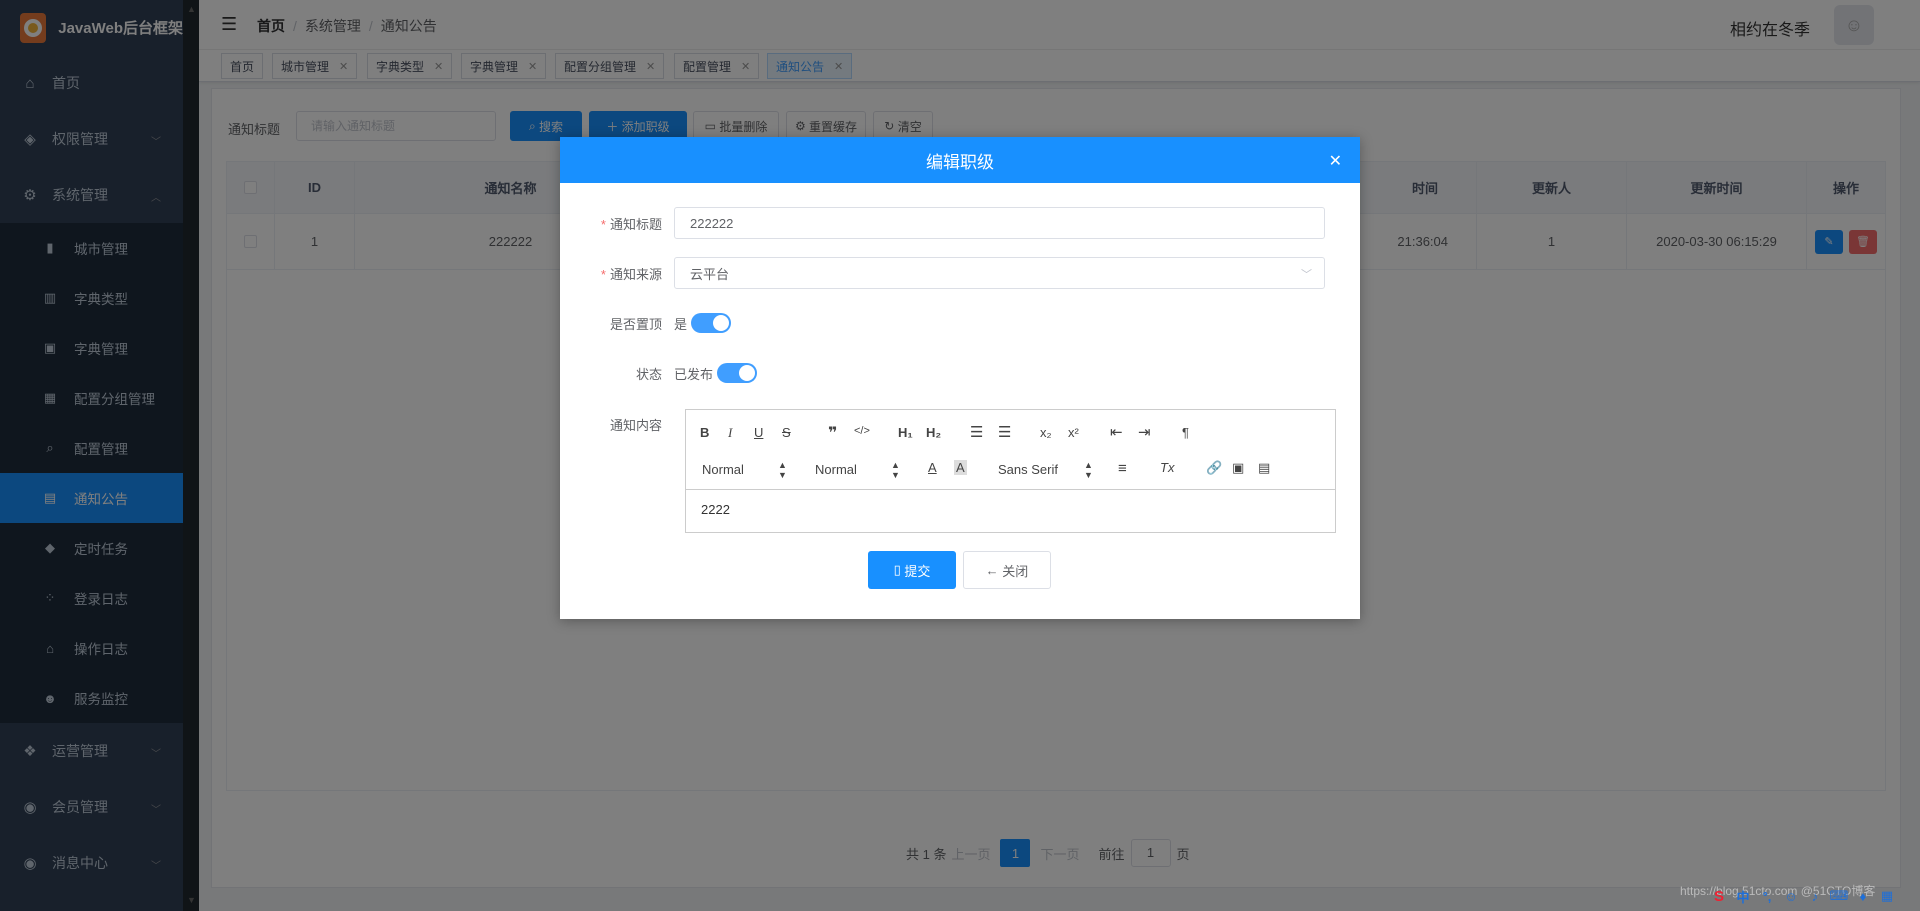  Describe the element at coordinates (635, 274) in the screenshot. I see `source-field-label-text: 通知来源` at that location.